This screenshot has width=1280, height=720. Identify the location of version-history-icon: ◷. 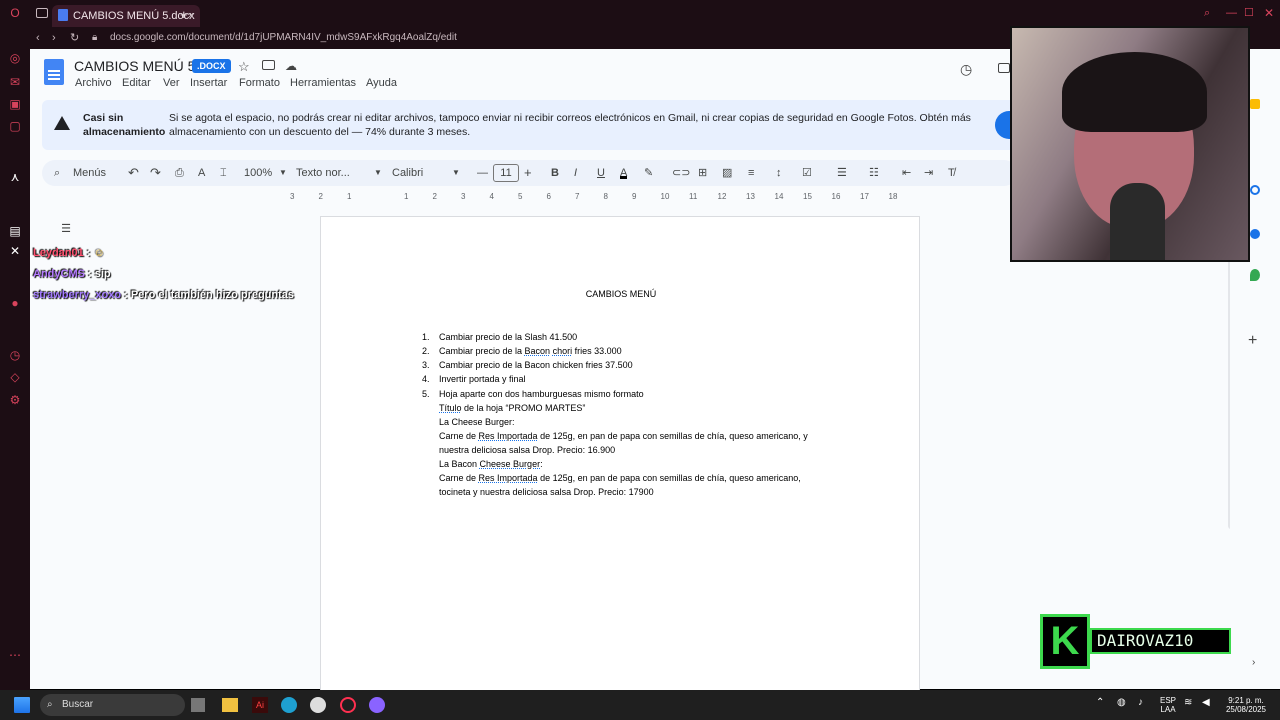
(966, 69).